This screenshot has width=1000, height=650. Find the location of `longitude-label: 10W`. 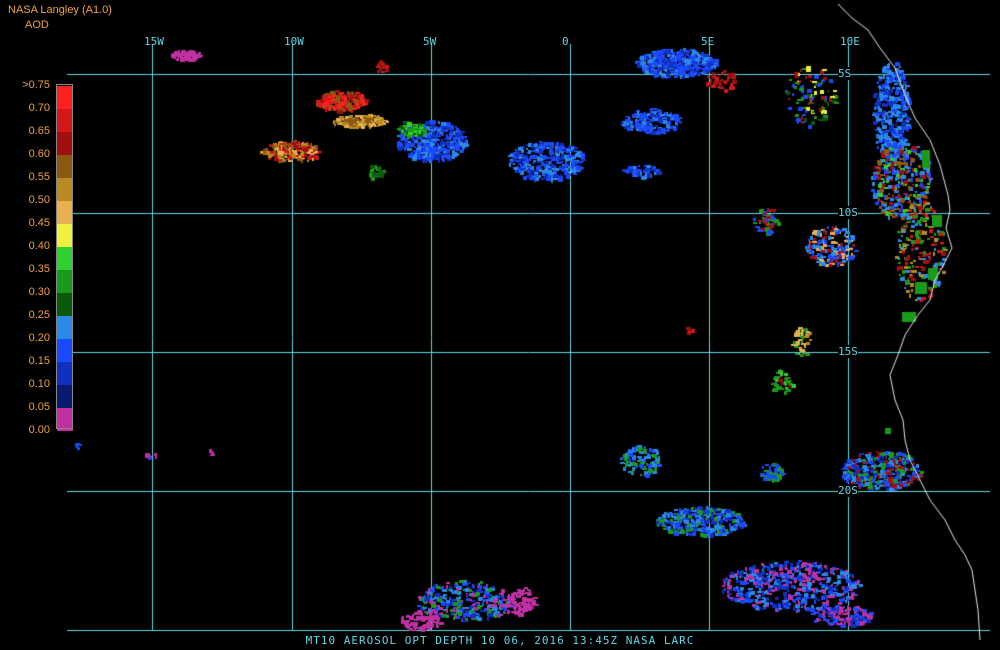

longitude-label: 10W is located at coordinates (294, 41).